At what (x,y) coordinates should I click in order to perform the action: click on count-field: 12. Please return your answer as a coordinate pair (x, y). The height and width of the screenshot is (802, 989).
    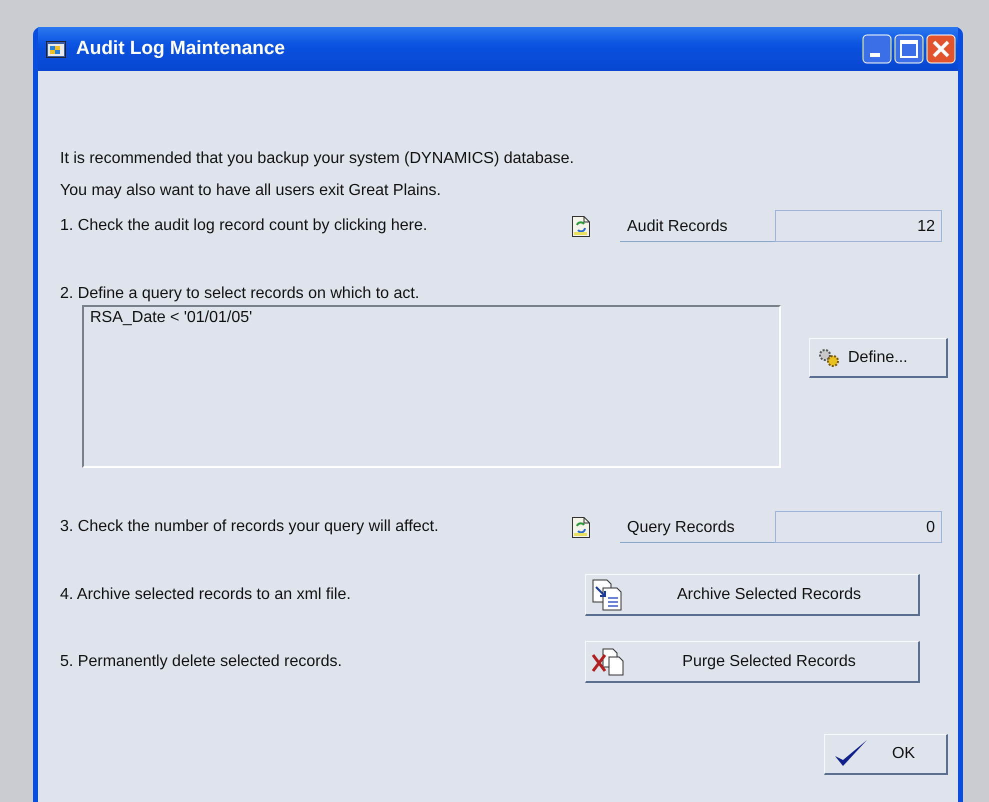
    Looking at the image, I should click on (858, 226).